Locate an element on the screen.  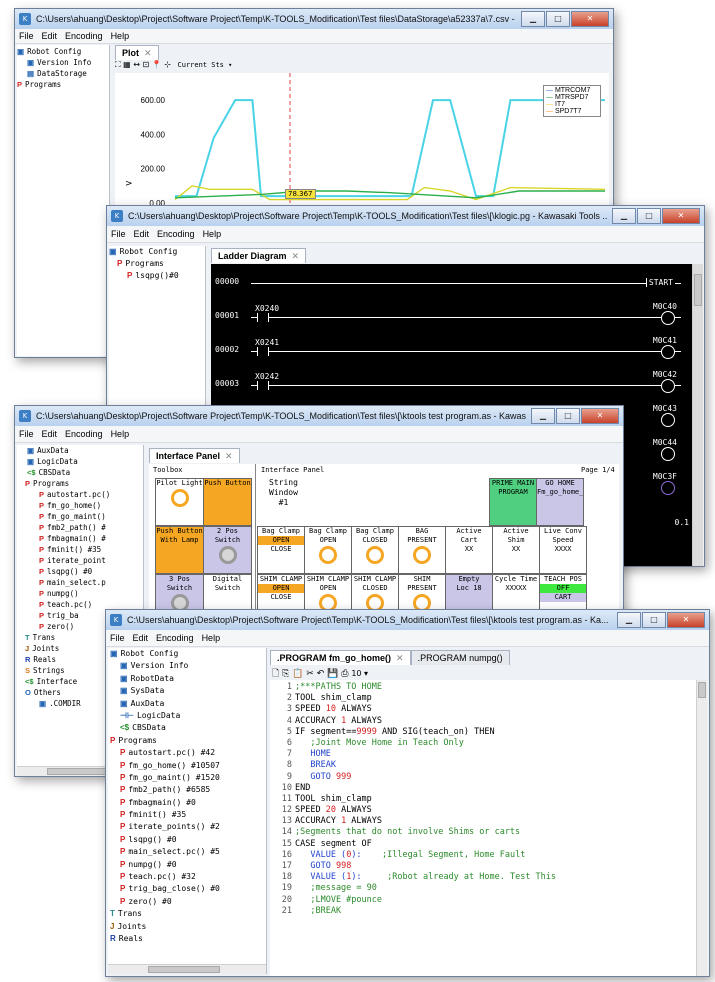
grid-icon: ▦ is located at coordinates (127, 64).